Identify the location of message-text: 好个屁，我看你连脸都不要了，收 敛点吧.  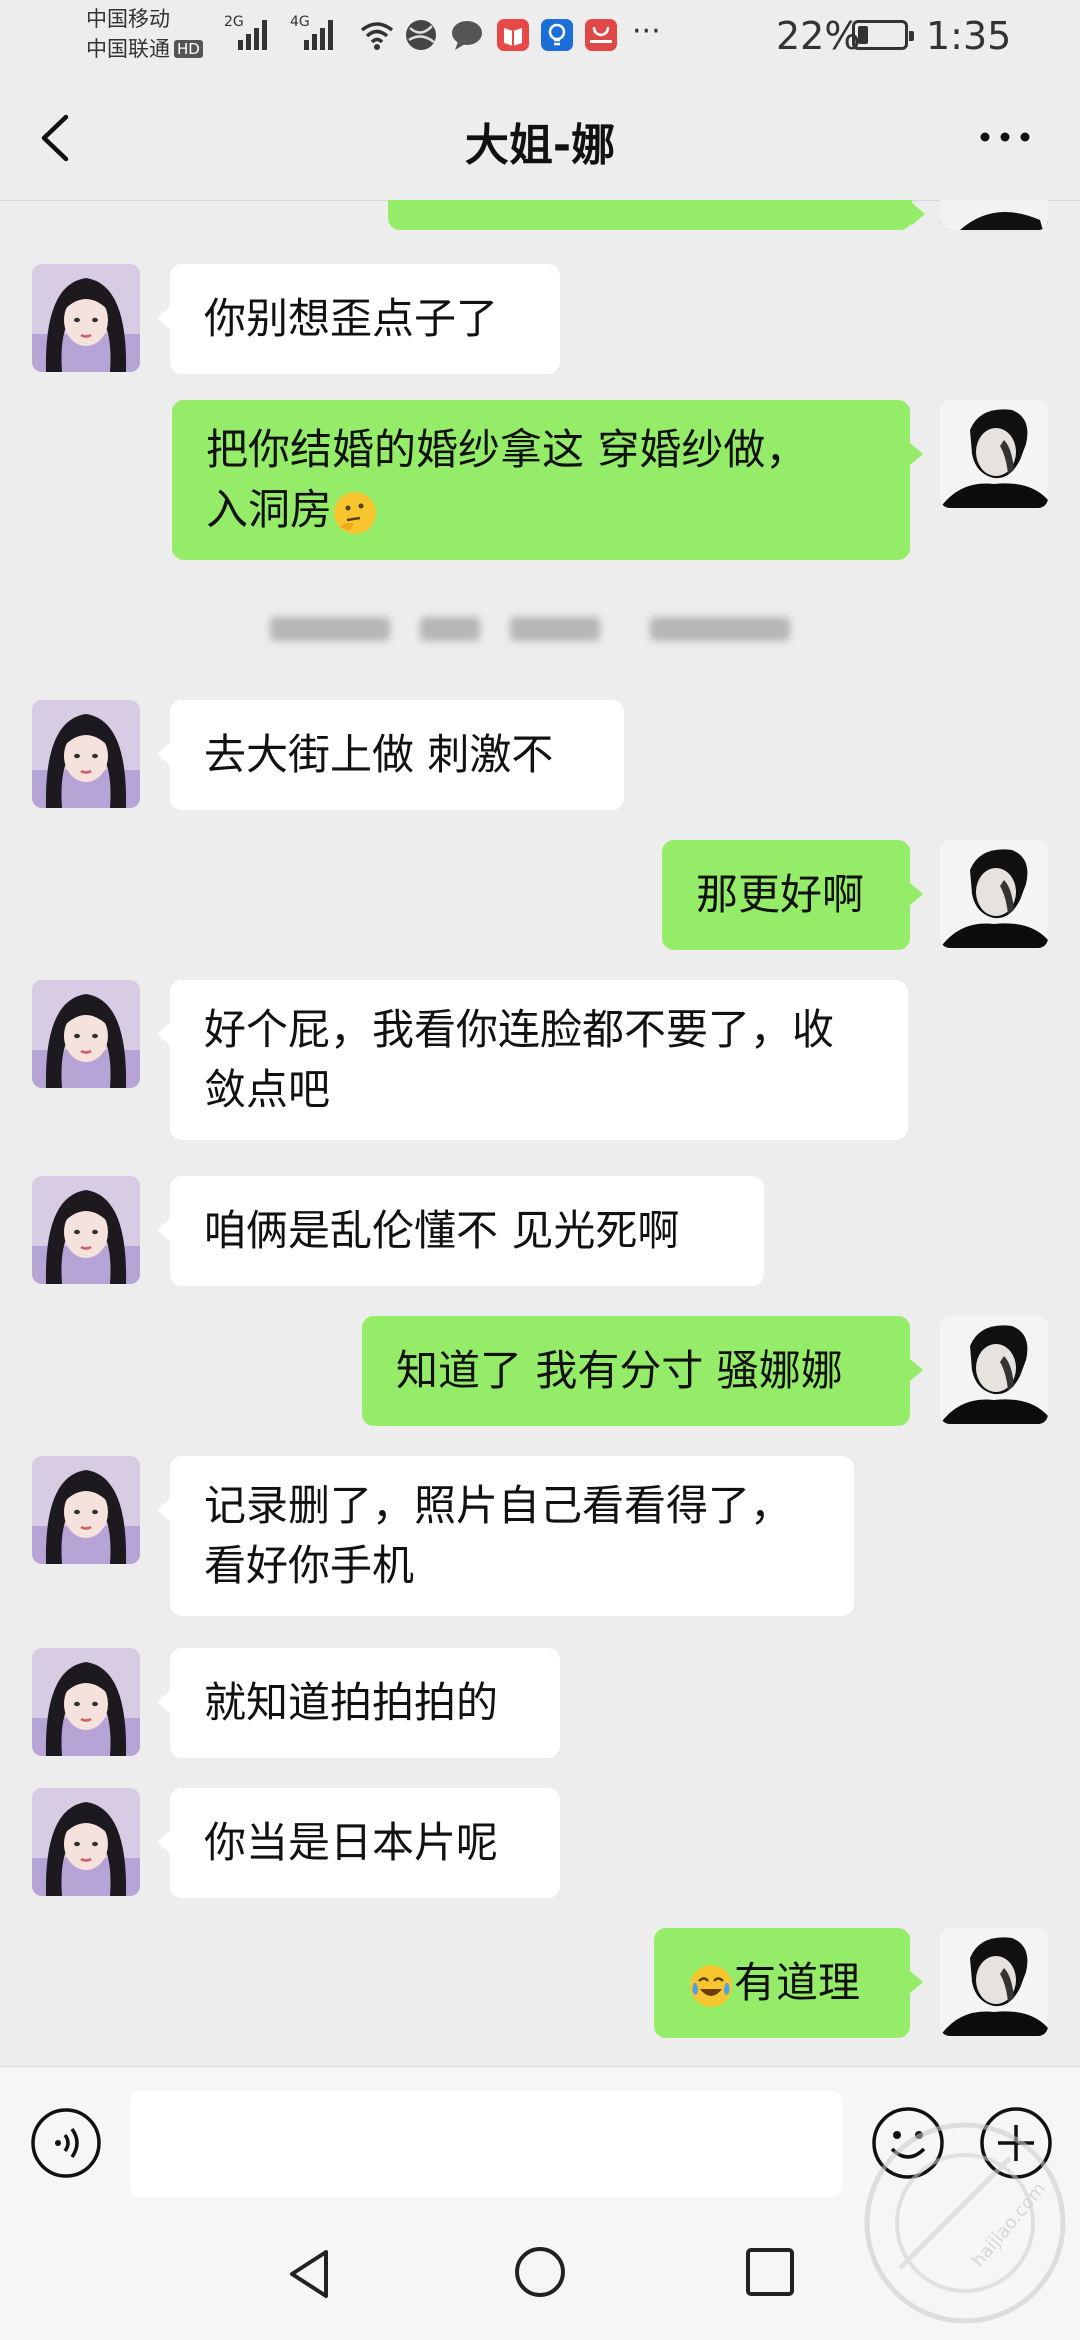
(519, 1060).